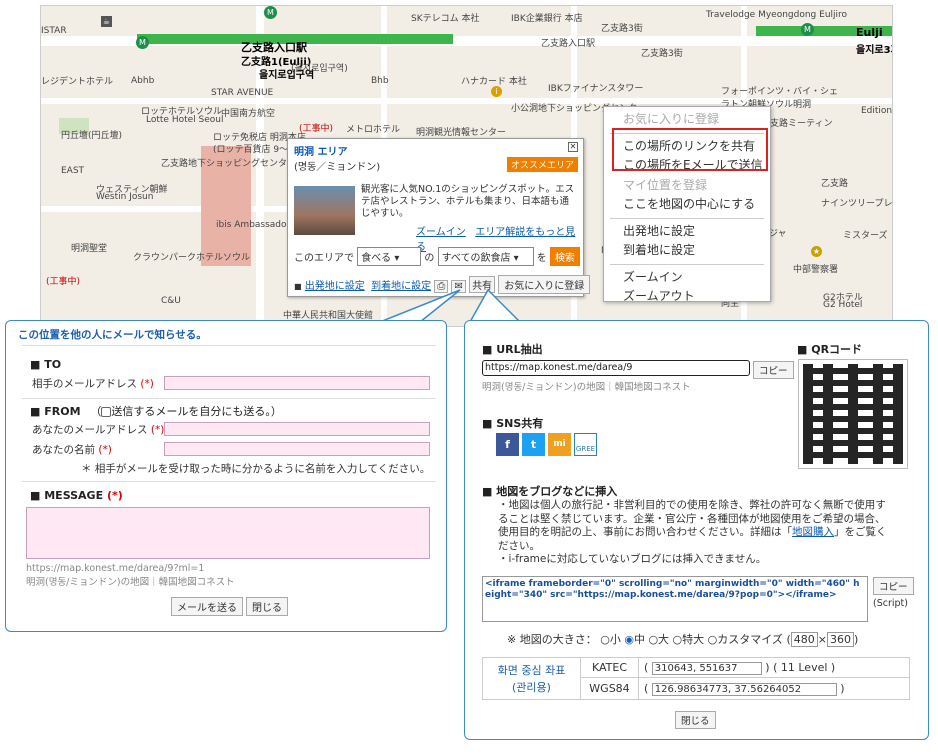 This screenshot has height=755, width=938. Describe the element at coordinates (856, 639) in the screenshot. I see `size-paren: )` at that location.